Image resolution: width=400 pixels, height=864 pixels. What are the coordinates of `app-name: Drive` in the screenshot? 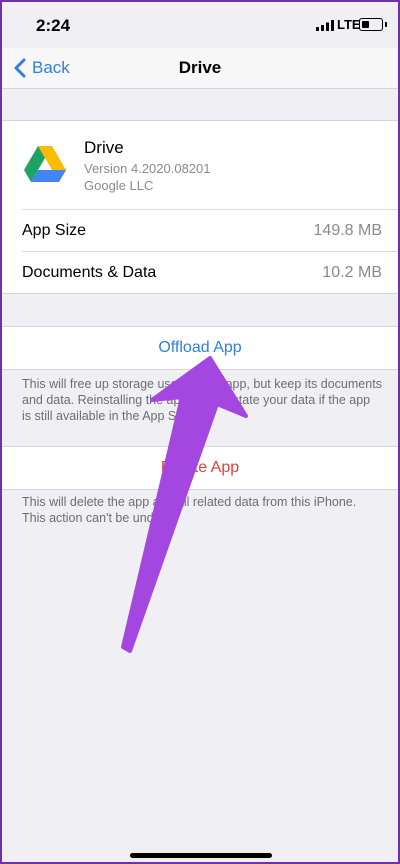 It's located at (104, 147).